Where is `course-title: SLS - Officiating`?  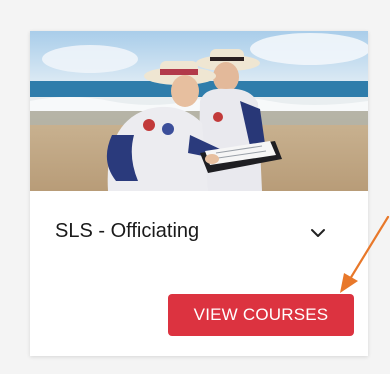 course-title: SLS - Officiating is located at coordinates (127, 231).